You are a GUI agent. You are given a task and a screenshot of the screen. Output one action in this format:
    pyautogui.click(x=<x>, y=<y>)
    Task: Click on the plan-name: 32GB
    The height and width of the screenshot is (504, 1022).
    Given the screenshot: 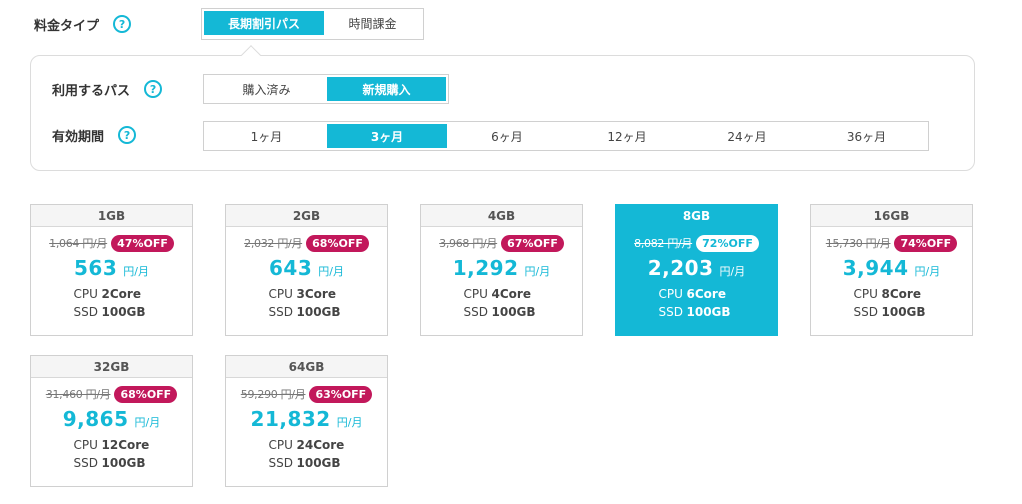 What is the action you would take?
    pyautogui.click(x=111, y=367)
    